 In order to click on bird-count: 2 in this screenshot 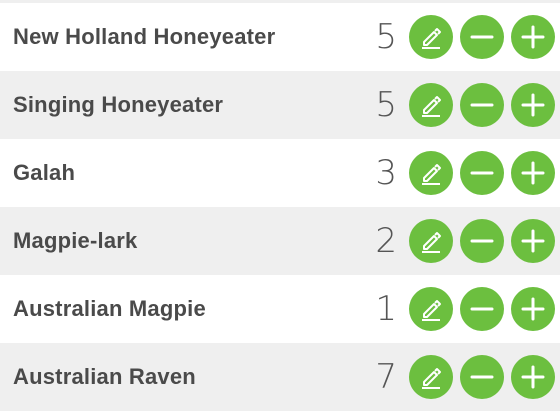, I will do `click(386, 241)`.